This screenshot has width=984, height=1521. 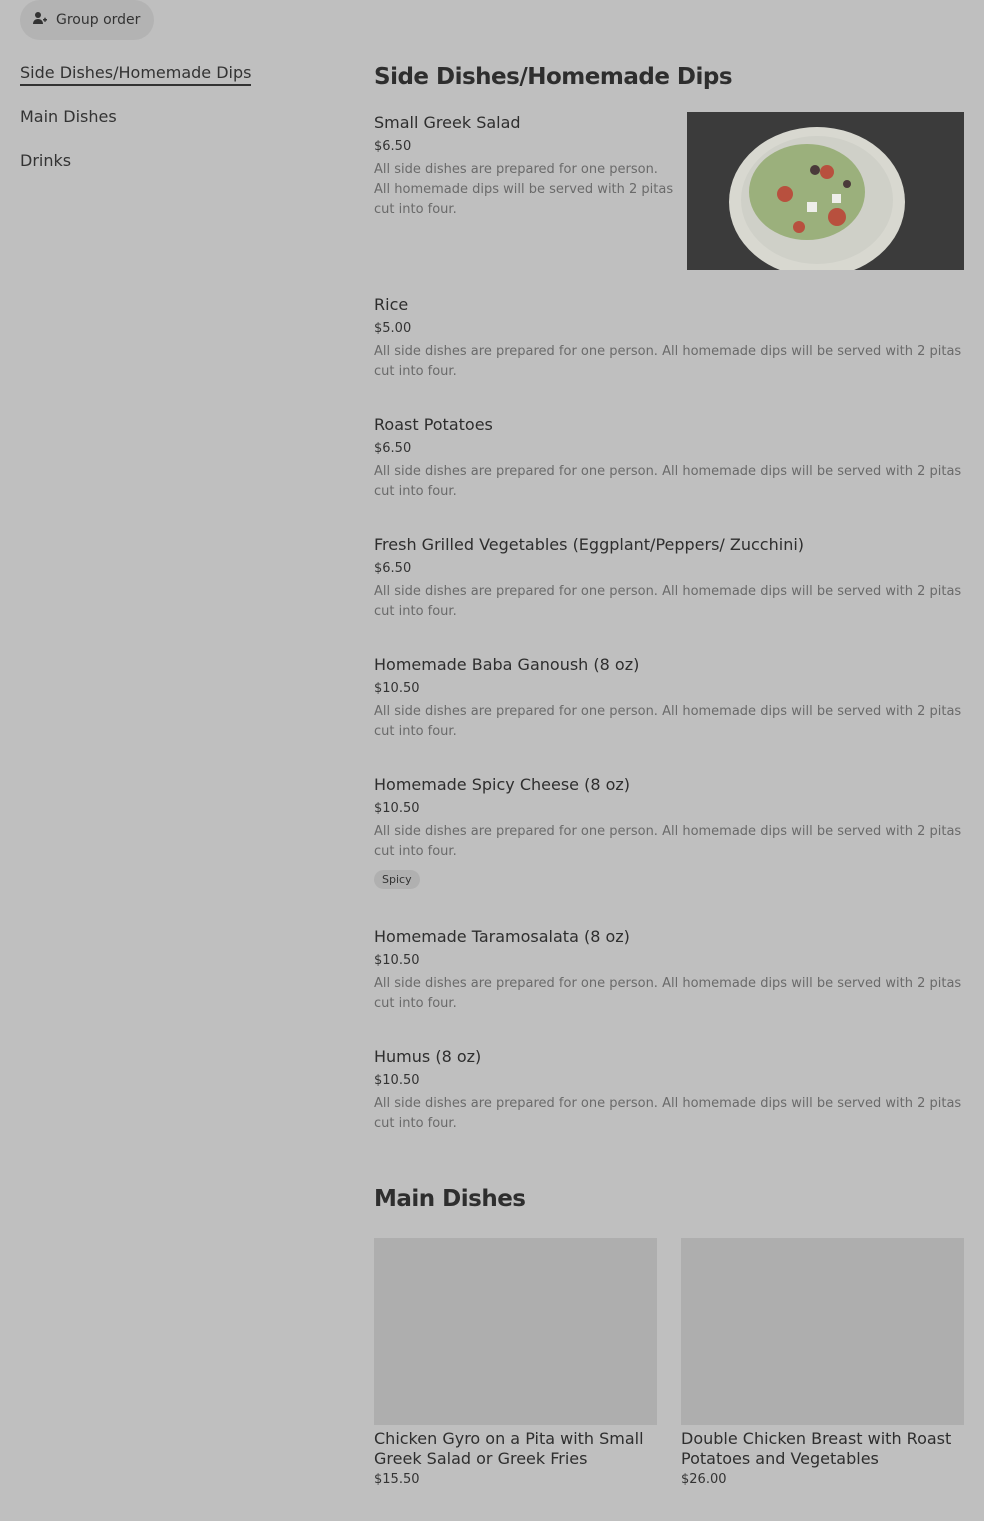 What do you see at coordinates (502, 784) in the screenshot?
I see `item-name: Homemade Spicy Cheese (8 oz)` at bounding box center [502, 784].